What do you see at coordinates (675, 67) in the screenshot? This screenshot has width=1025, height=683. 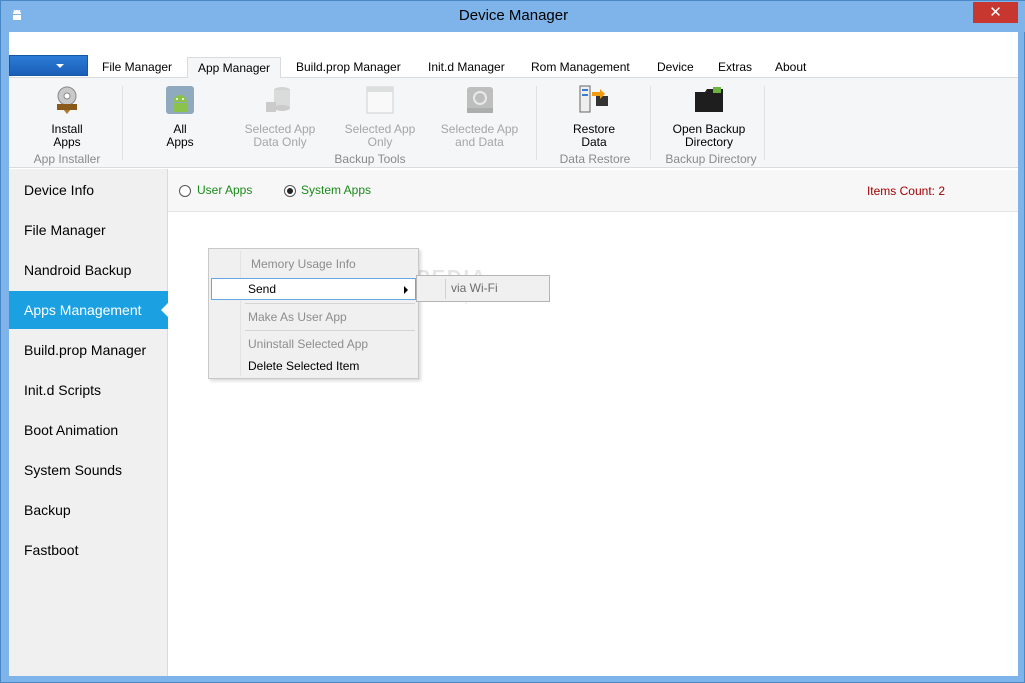 I see `tab-device: Device` at bounding box center [675, 67].